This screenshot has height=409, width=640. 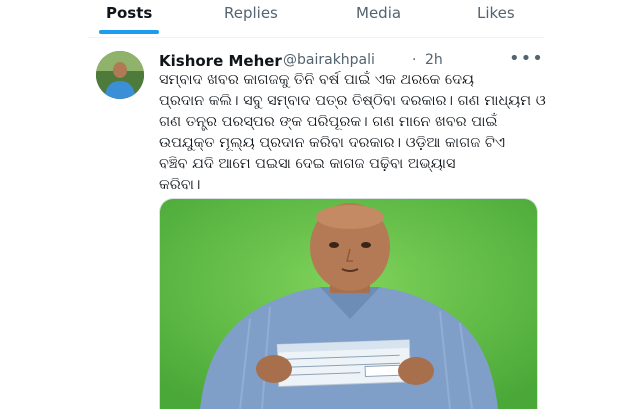 What do you see at coordinates (220, 61) in the screenshot?
I see `author-name: Kishore Meher` at bounding box center [220, 61].